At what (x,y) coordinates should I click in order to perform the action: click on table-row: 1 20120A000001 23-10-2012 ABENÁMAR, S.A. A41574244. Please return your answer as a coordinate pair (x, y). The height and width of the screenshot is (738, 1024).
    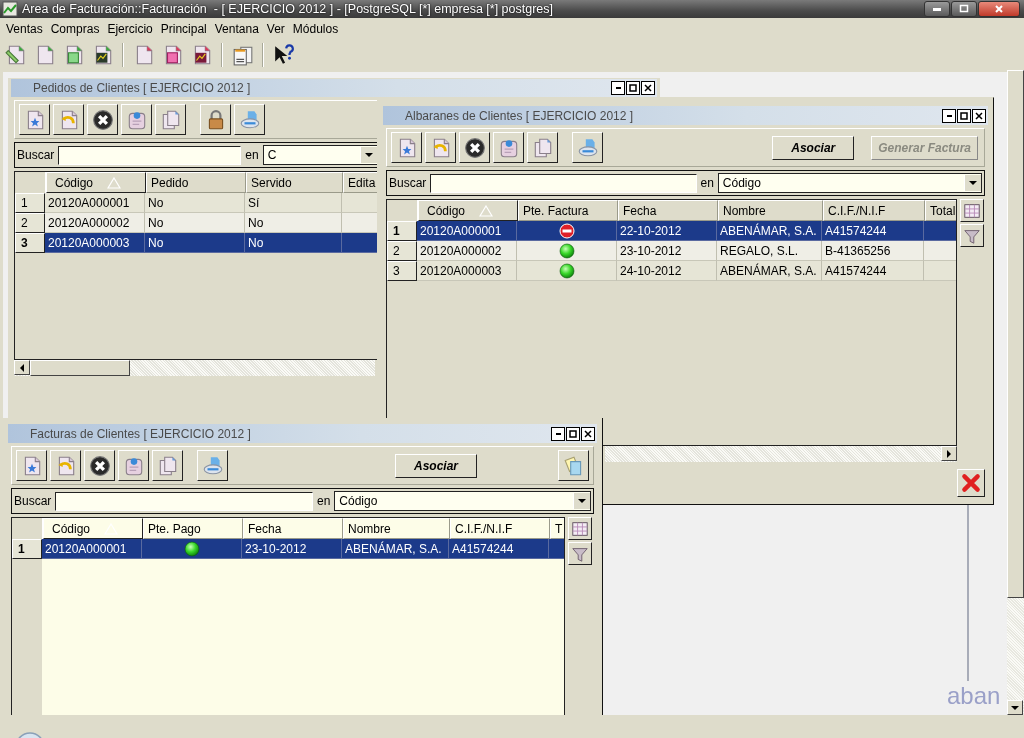
    Looking at the image, I should click on (288, 549).